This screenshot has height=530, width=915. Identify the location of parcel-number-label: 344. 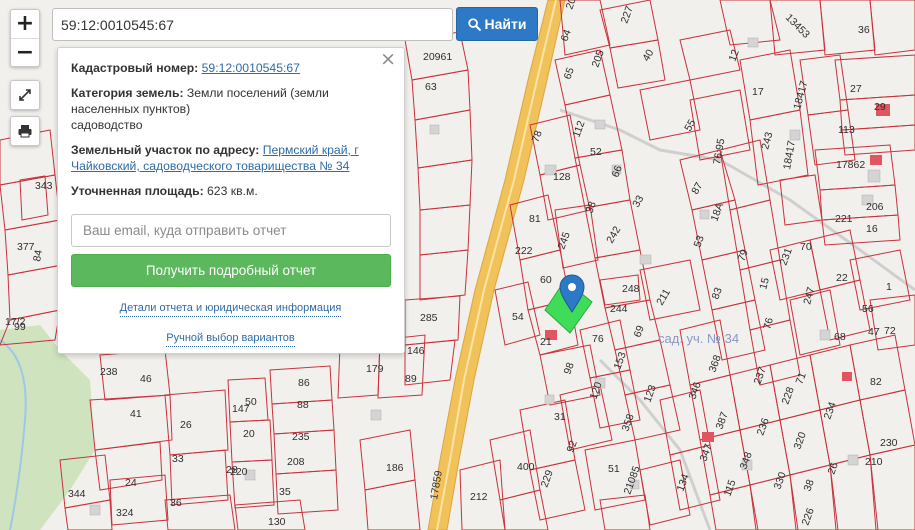
(77, 494).